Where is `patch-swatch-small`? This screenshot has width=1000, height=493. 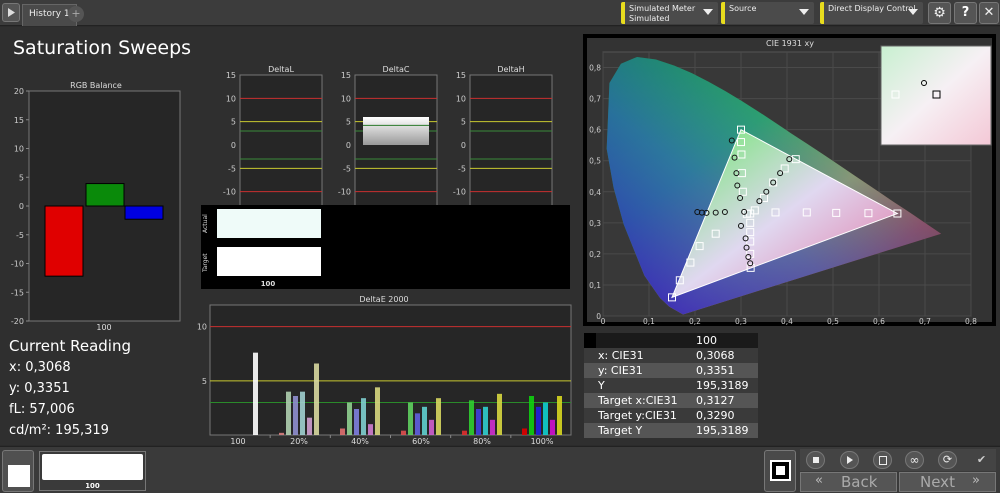
patch-swatch-small is located at coordinates (19, 476).